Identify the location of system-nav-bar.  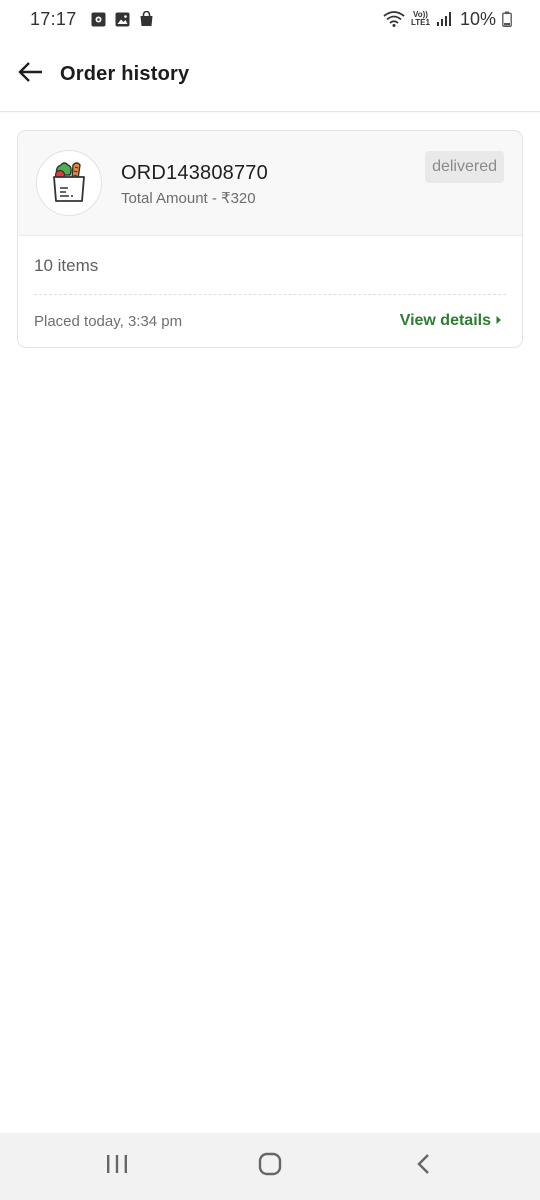
(270, 1166).